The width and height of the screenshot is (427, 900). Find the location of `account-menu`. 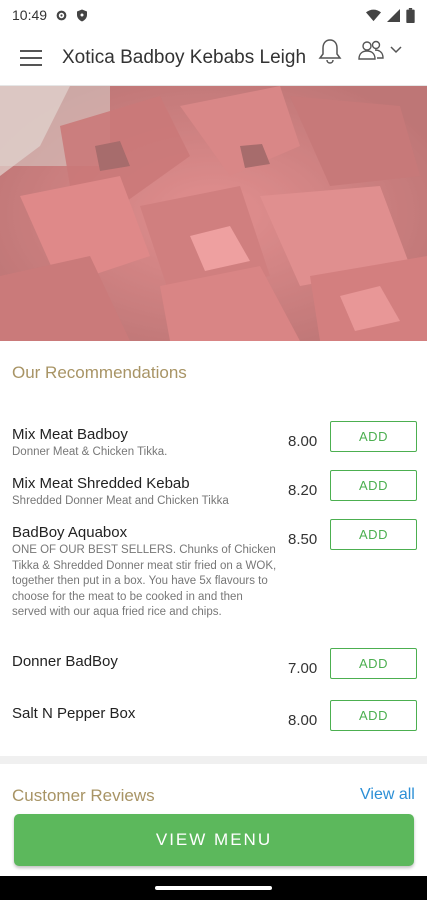

account-menu is located at coordinates (380, 50).